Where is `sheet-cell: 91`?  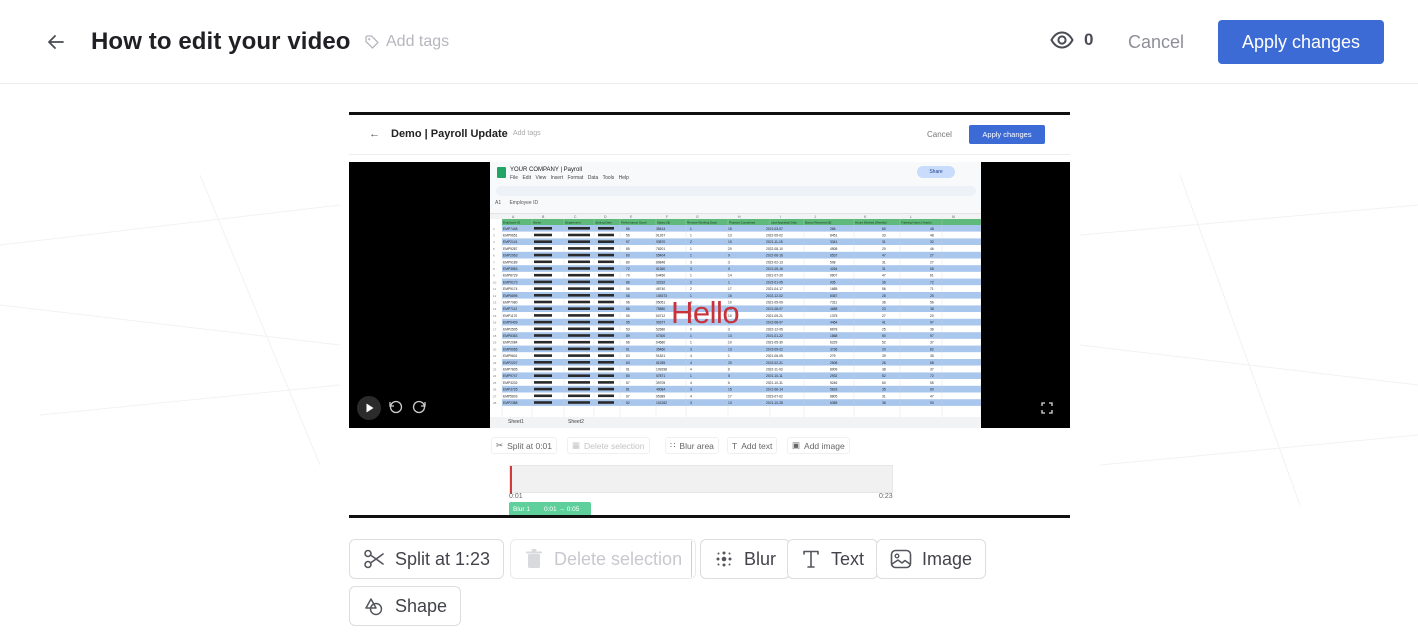 sheet-cell: 91 is located at coordinates (628, 370).